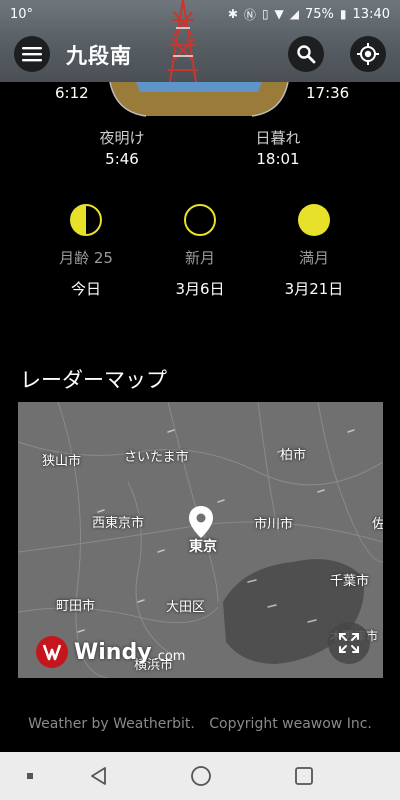 This screenshot has height=800, width=400. What do you see at coordinates (86, 220) in the screenshot?
I see `last-quarter-moon-icon` at bounding box center [86, 220].